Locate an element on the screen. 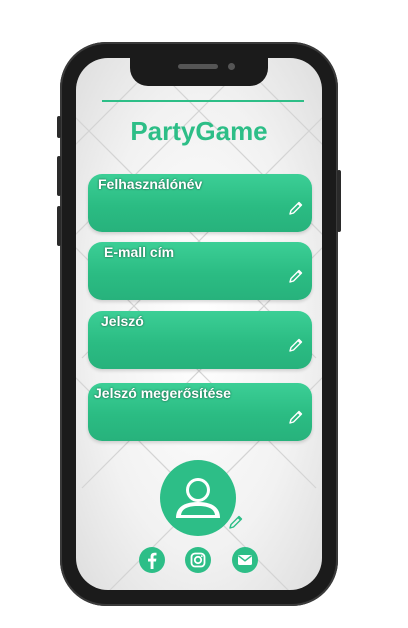 The height and width of the screenshot is (628, 408). notch is located at coordinates (199, 72).